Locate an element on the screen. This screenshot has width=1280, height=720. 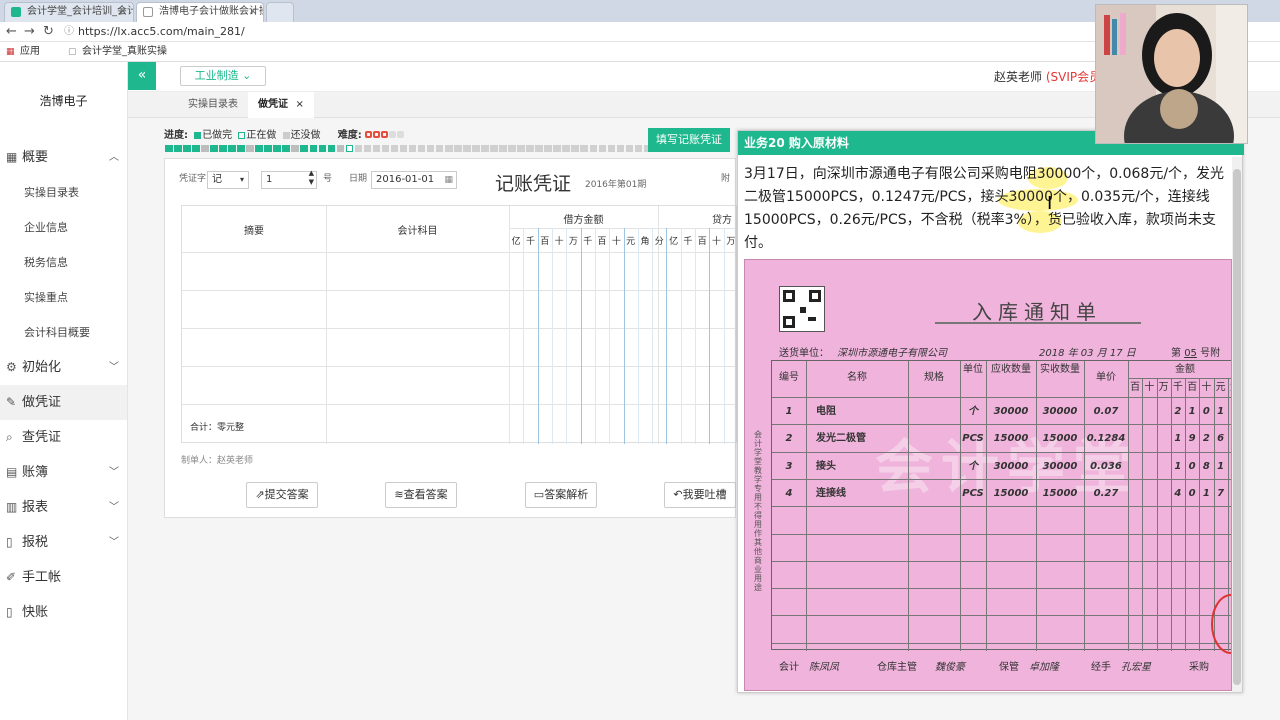
sidebar-group-reports: ▥ 报表 ﹀ is located at coordinates (63, 507).